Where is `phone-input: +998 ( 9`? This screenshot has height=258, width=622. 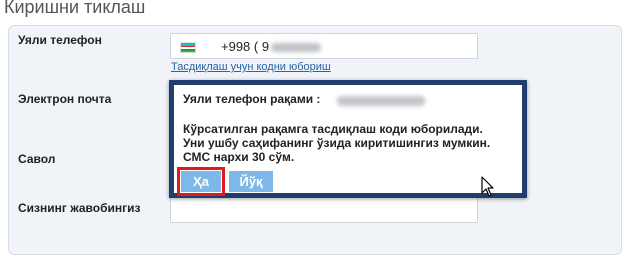 phone-input: +998 ( 9 is located at coordinates (324, 46).